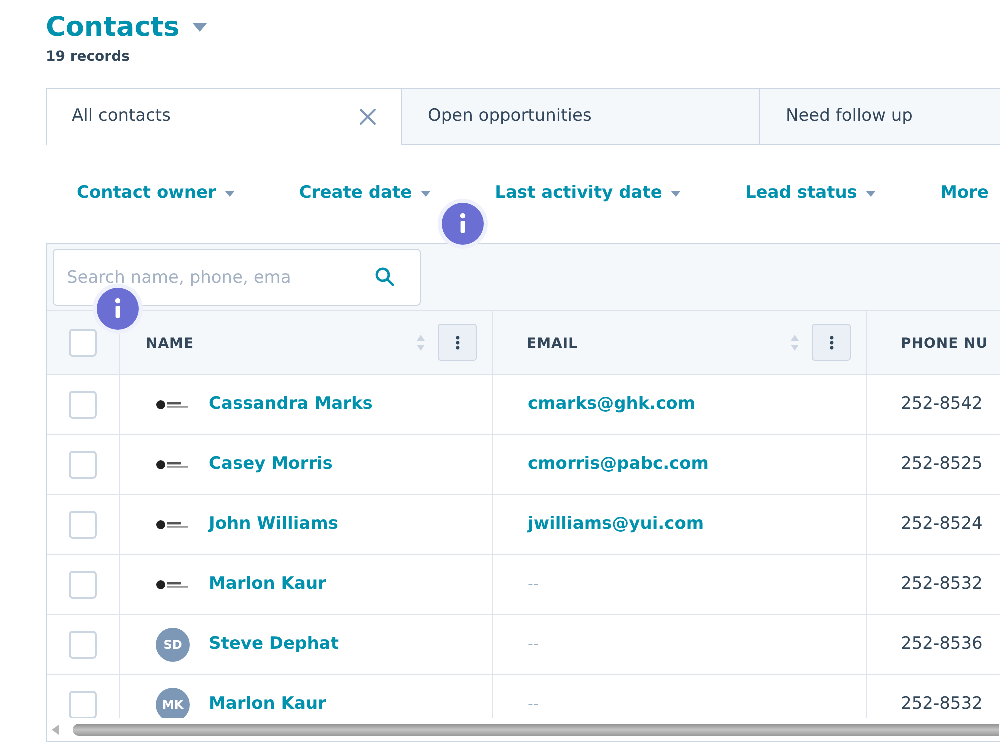 Image resolution: width=1000 pixels, height=750 pixels. I want to click on tab: Need follow up, so click(880, 116).